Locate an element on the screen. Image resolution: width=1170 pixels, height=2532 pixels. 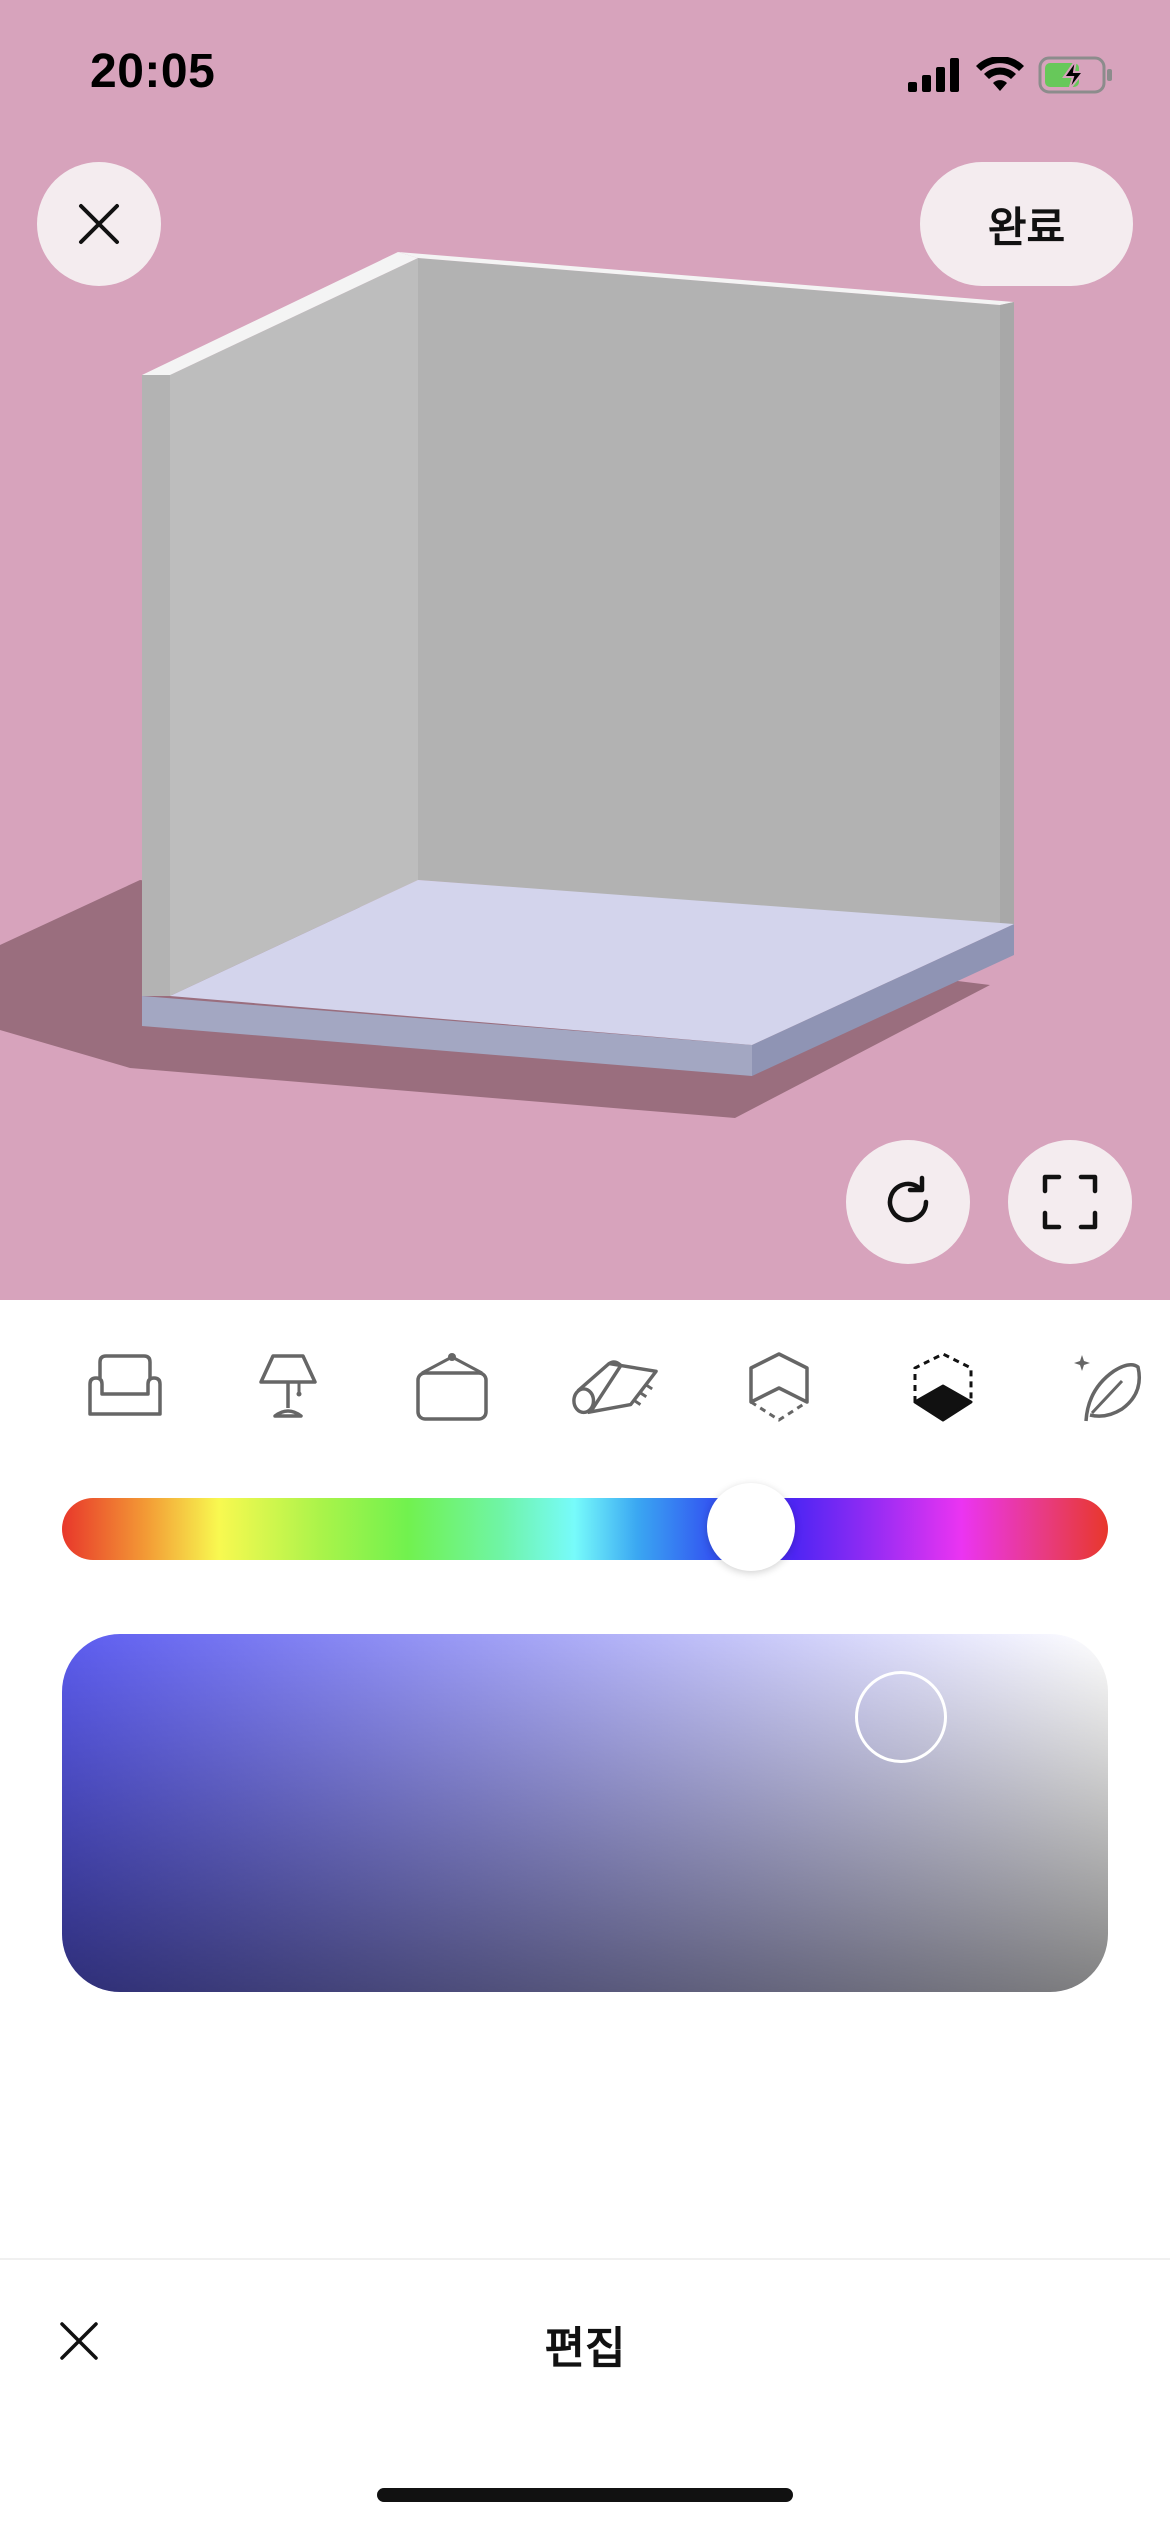
tool-rug is located at coordinates (615, 1387).